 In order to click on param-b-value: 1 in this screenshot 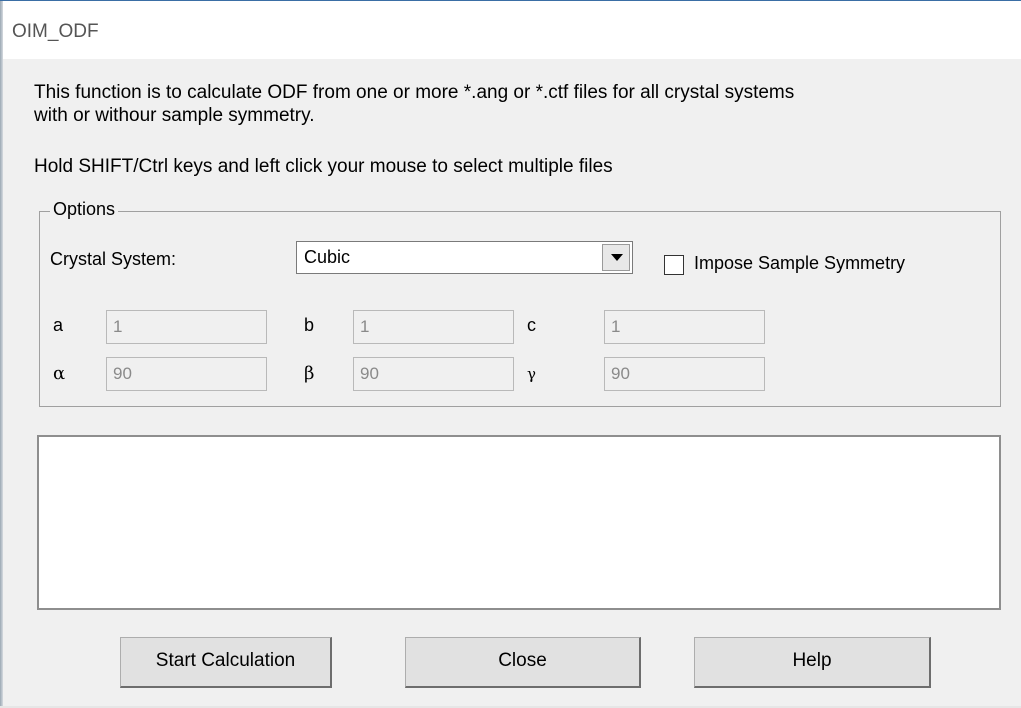, I will do `click(365, 326)`.